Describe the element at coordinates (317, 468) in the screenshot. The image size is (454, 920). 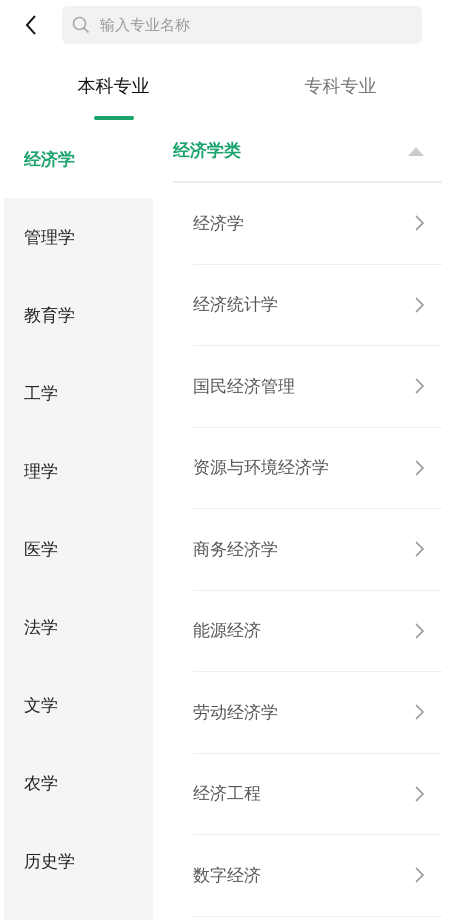
I see `major-item: 资源与环境经济学` at that location.